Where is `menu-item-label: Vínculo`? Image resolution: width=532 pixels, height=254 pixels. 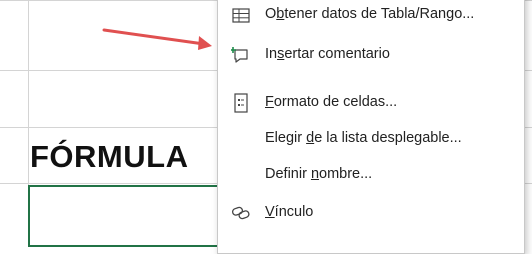
menu-item-label: Vínculo is located at coordinates (289, 212).